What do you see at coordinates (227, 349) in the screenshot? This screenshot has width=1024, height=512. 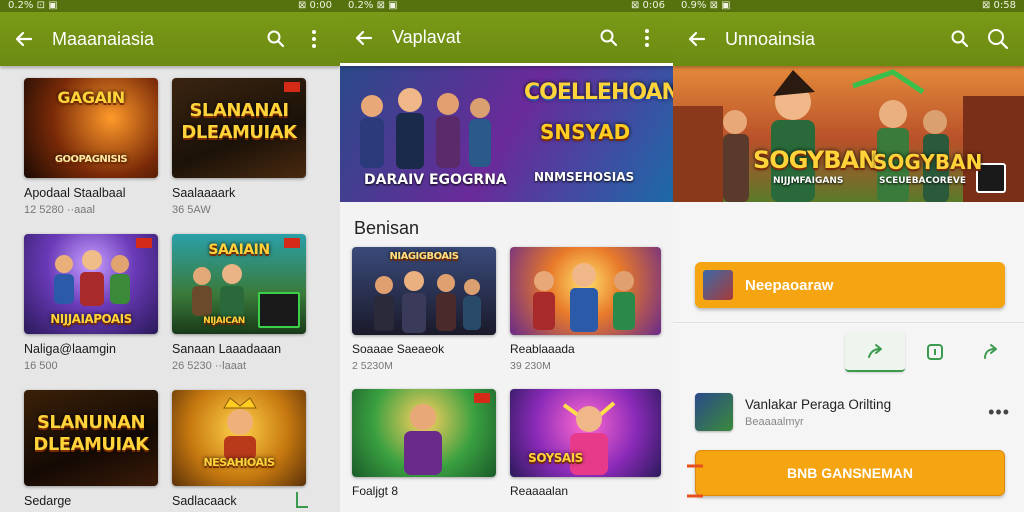 I see `card-title: Sanaan Laaadaaan` at bounding box center [227, 349].